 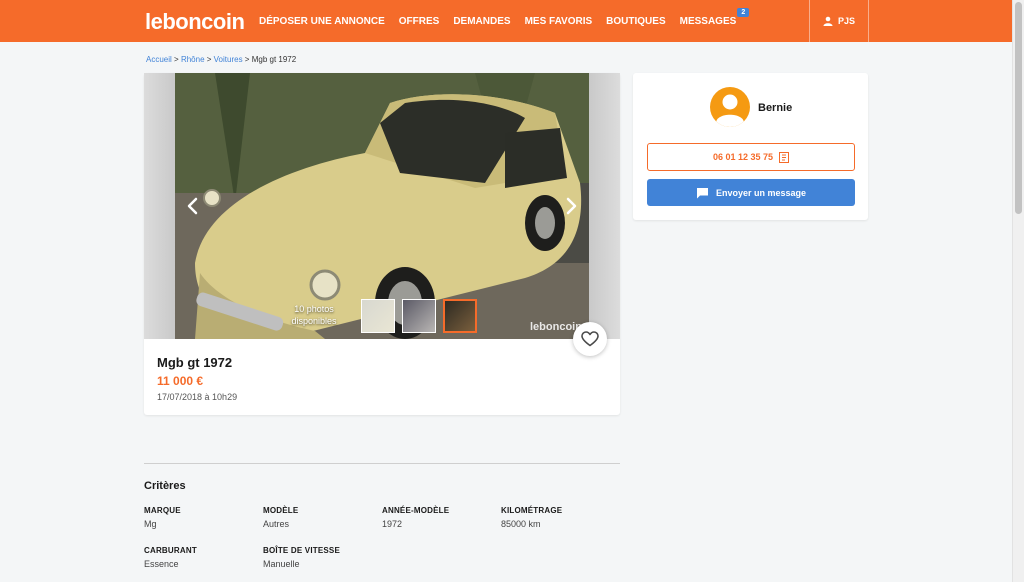 What do you see at coordinates (162, 510) in the screenshot?
I see `criterion-label: Marque` at bounding box center [162, 510].